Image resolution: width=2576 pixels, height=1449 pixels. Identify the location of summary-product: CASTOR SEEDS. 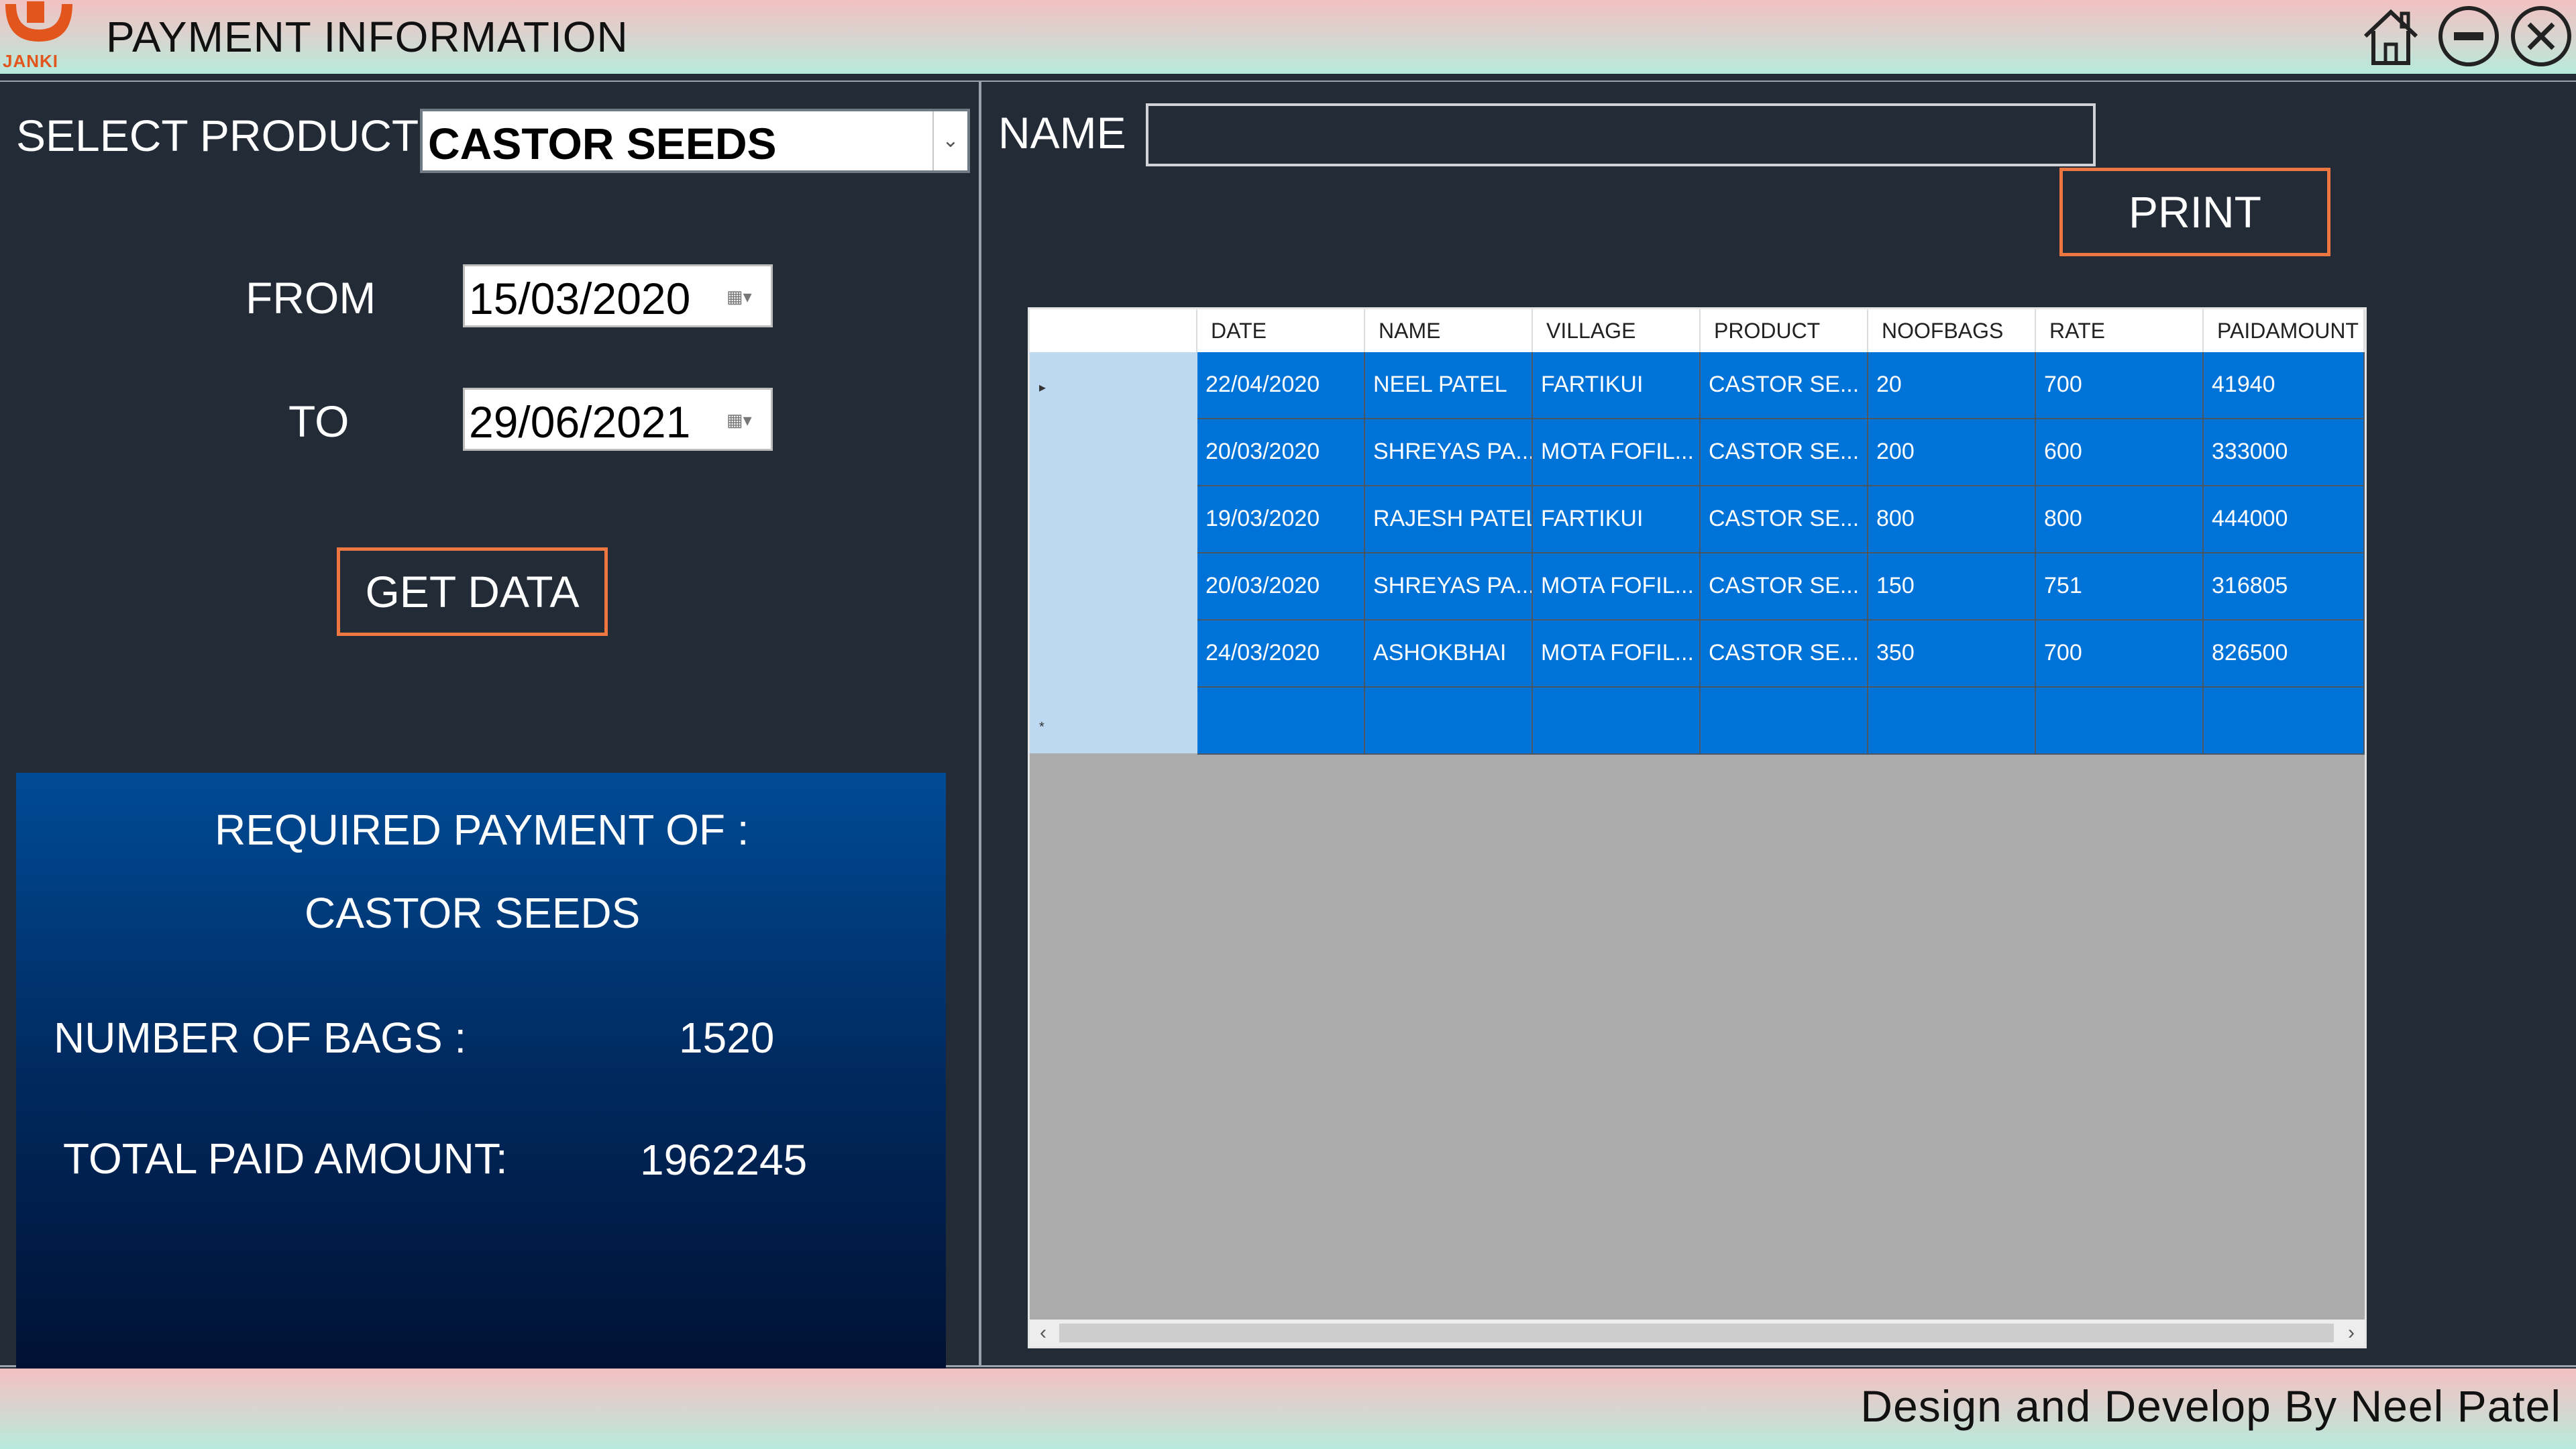
(473, 913).